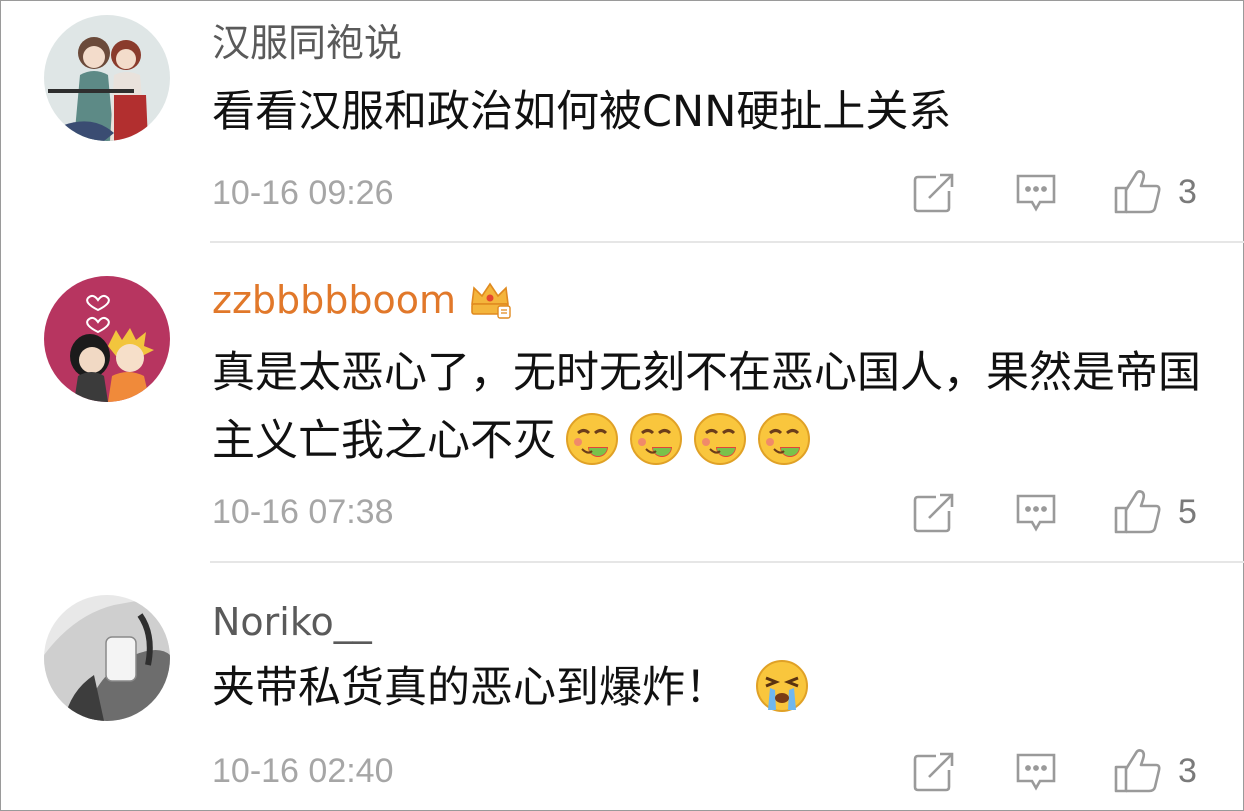 This screenshot has height=811, width=1244. I want to click on comment-text: 真是太恶心了，无时无刻不在恶心国人，果然是帝国主义亡我之心不灭, so click(712, 407).